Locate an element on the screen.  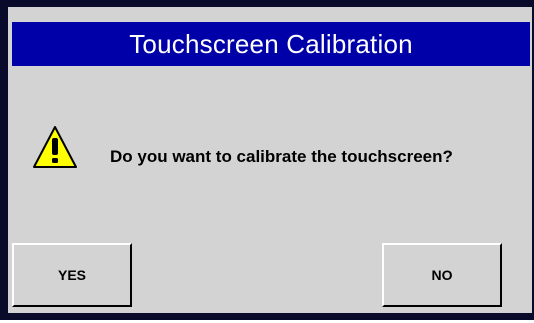
dialog-title: Touchscreen Calibration is located at coordinates (271, 43).